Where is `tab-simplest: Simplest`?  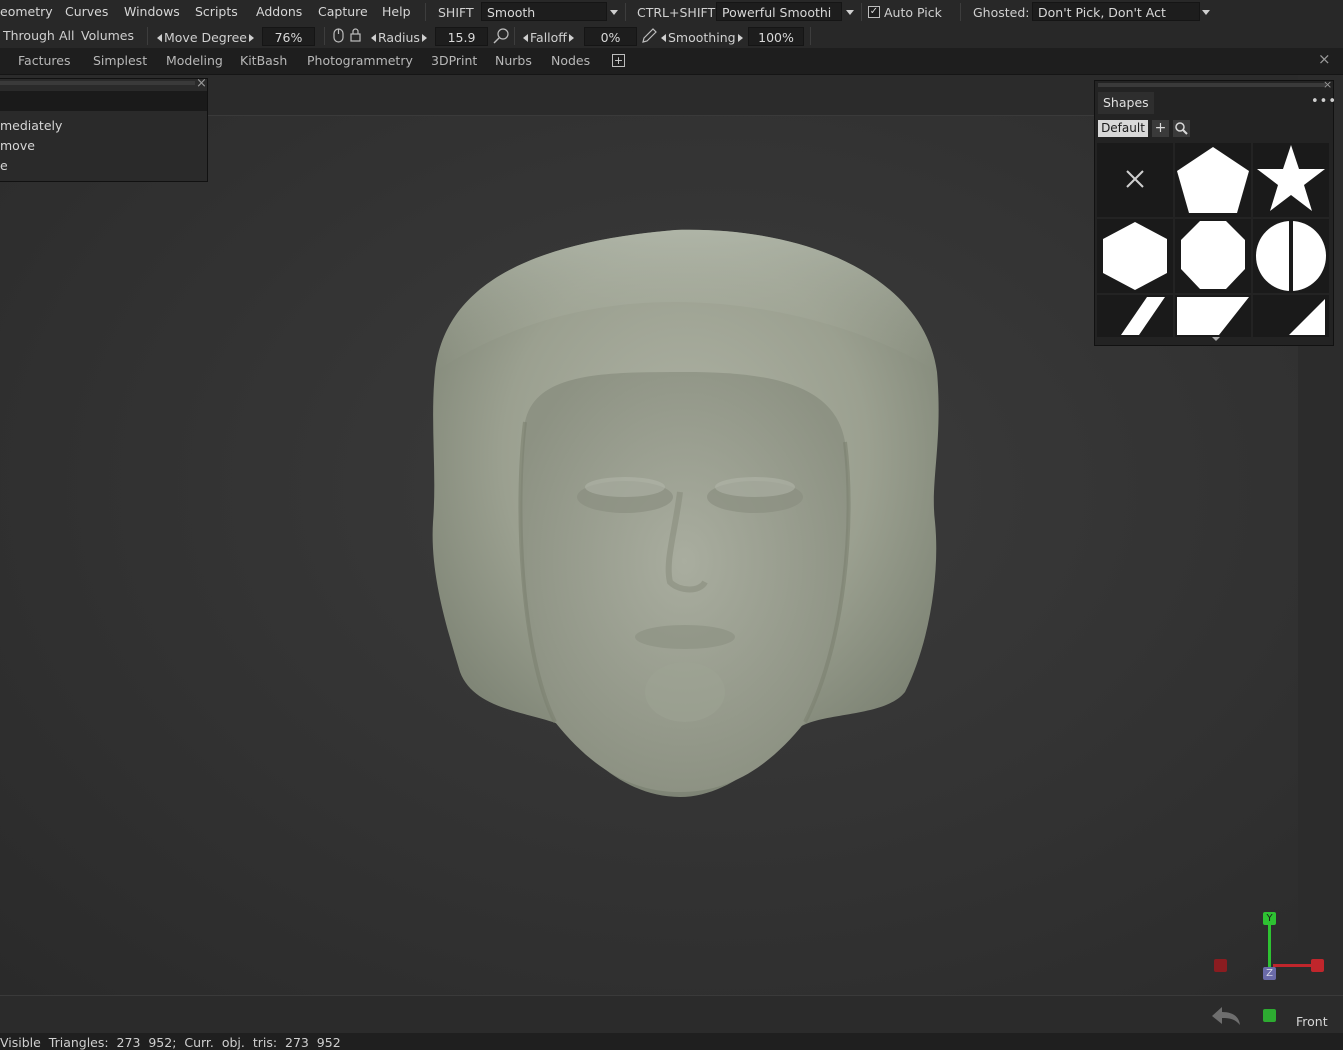
tab-simplest: Simplest is located at coordinates (120, 60).